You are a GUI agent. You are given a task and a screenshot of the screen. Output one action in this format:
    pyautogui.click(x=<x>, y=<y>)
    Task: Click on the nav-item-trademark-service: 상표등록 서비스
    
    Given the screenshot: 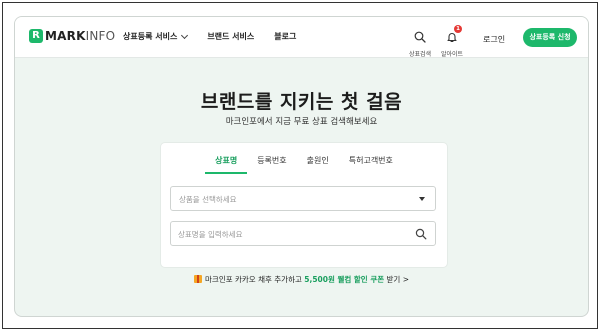 What is the action you would take?
    pyautogui.click(x=156, y=36)
    